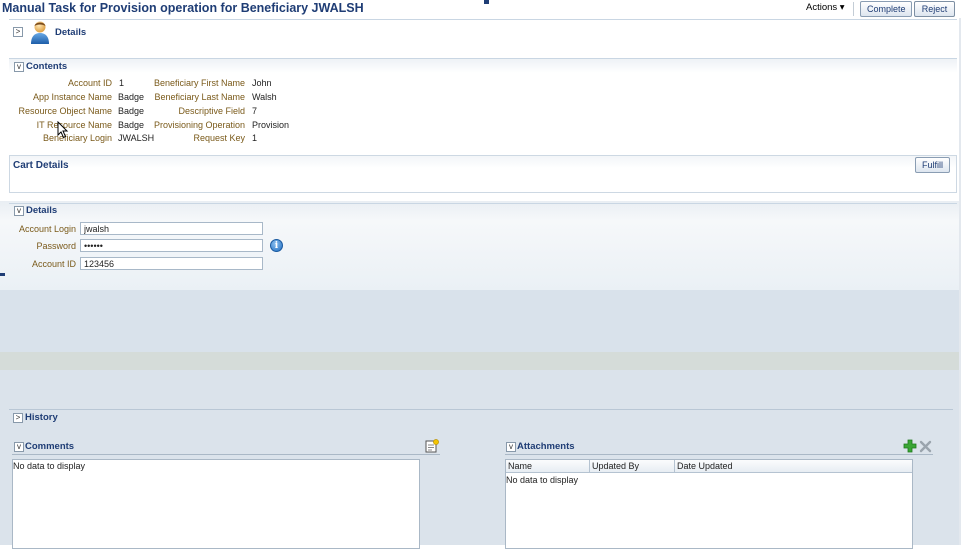 This screenshot has height=549, width=961. I want to click on complete-button: Complete, so click(886, 9).